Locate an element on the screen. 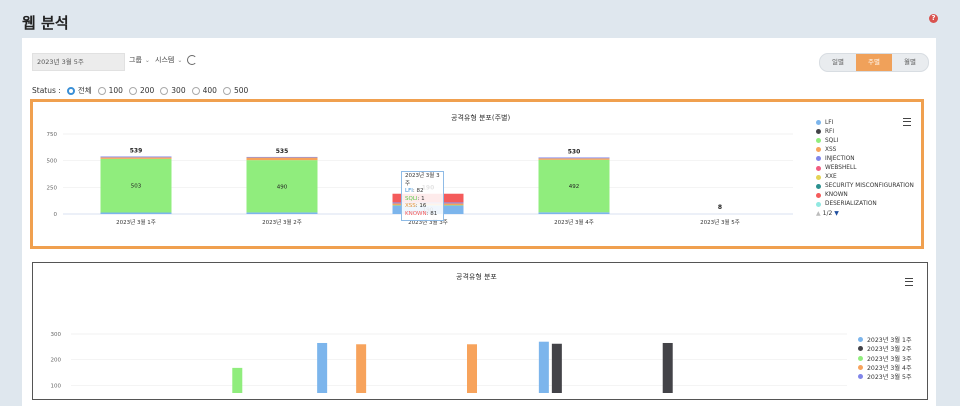 This screenshot has width=960, height=406. legend-item: INJECTION is located at coordinates (865, 158).